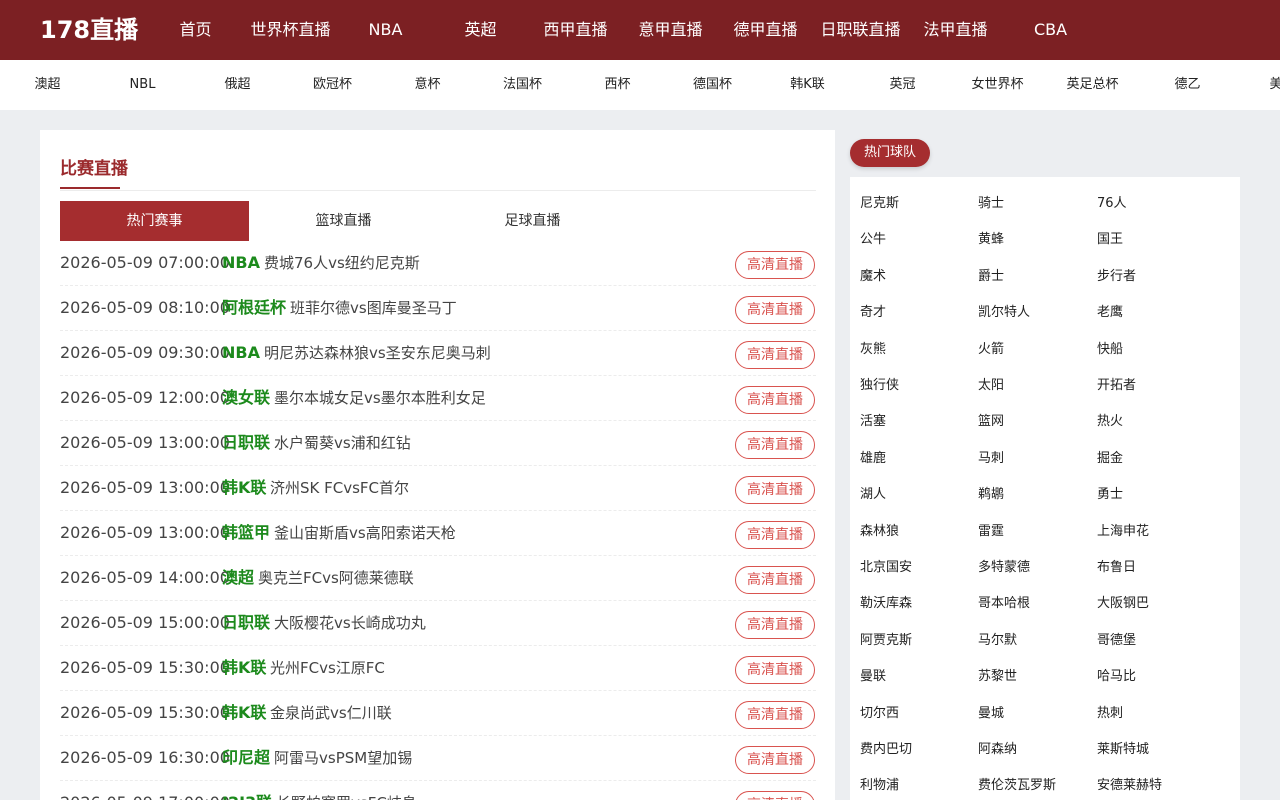  Describe the element at coordinates (997, 85) in the screenshot. I see `league-nav-item: 女世界杯` at that location.